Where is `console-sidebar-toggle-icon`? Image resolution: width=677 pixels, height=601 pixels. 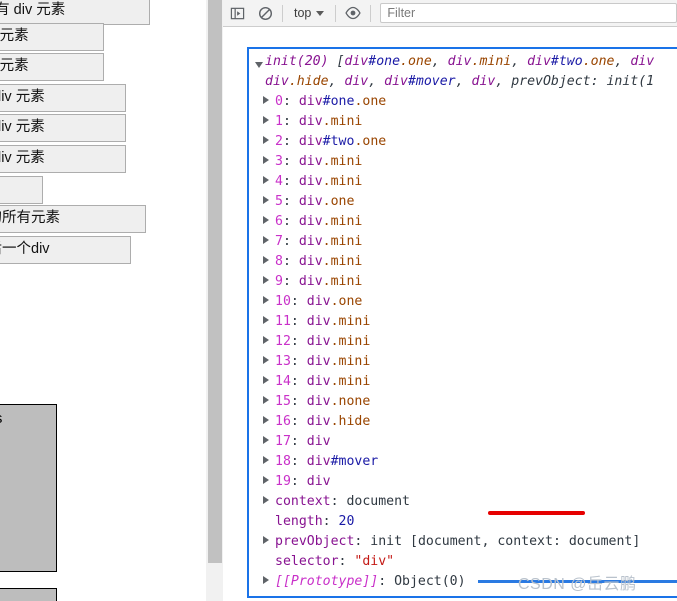
console-sidebar-toggle-icon is located at coordinates (237, 13).